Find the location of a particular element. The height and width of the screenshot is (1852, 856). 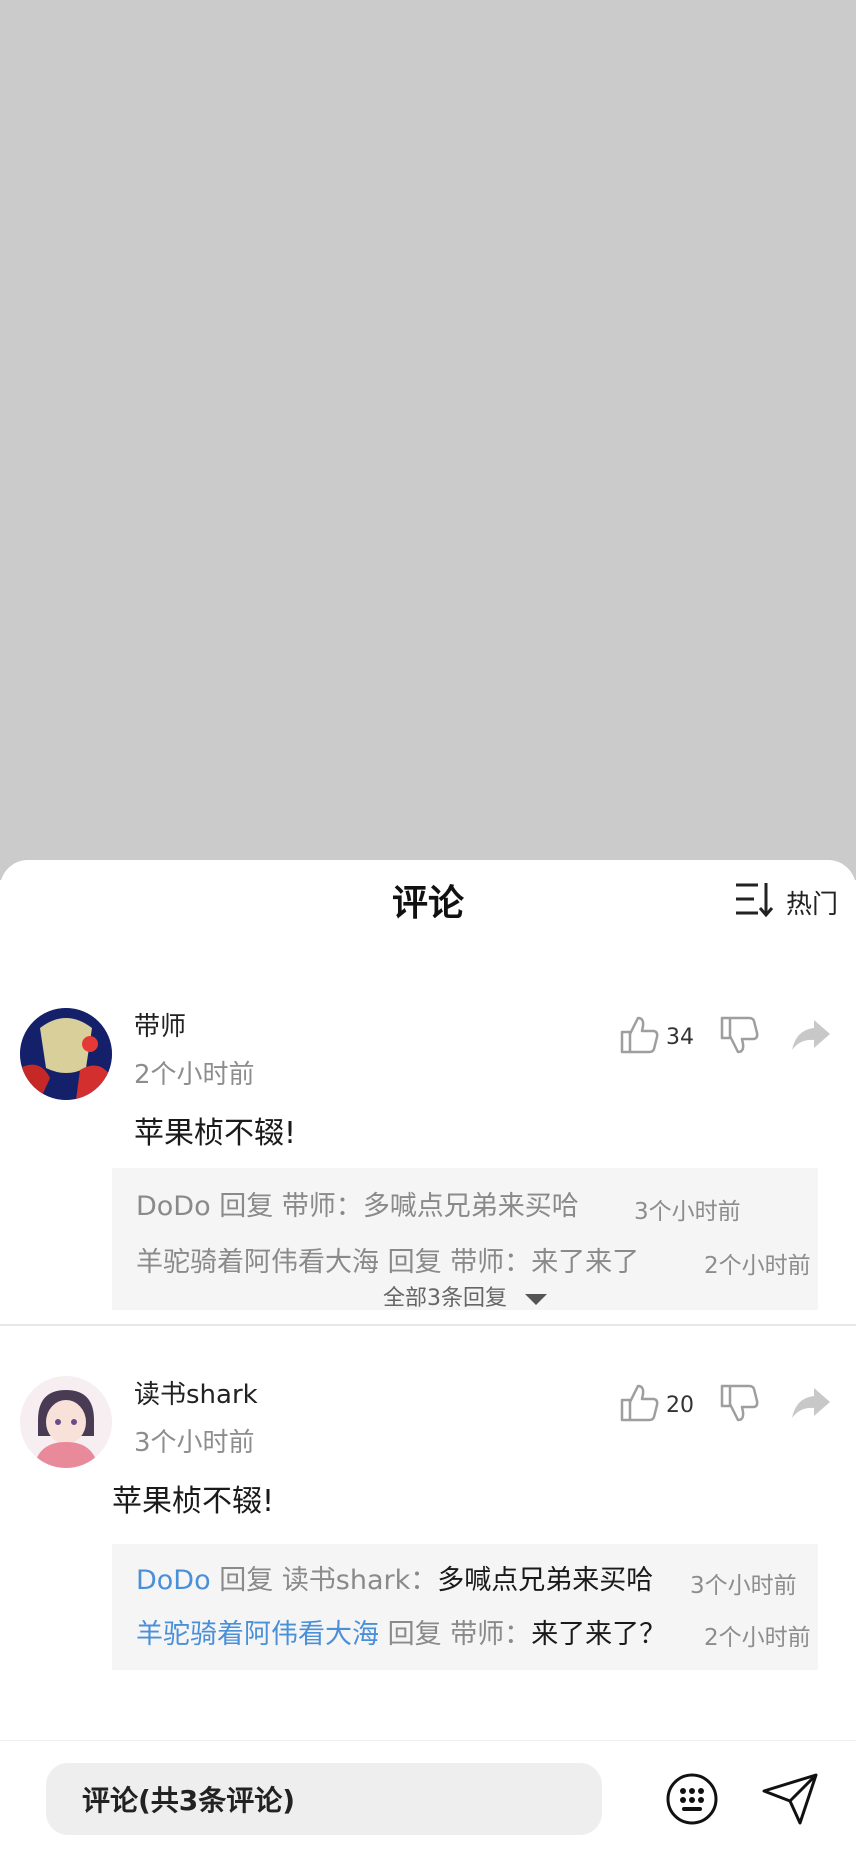

reply-item: 羊驼骑着阿伟看大海 回复 带师：来了来了？ is located at coordinates (401, 1631).